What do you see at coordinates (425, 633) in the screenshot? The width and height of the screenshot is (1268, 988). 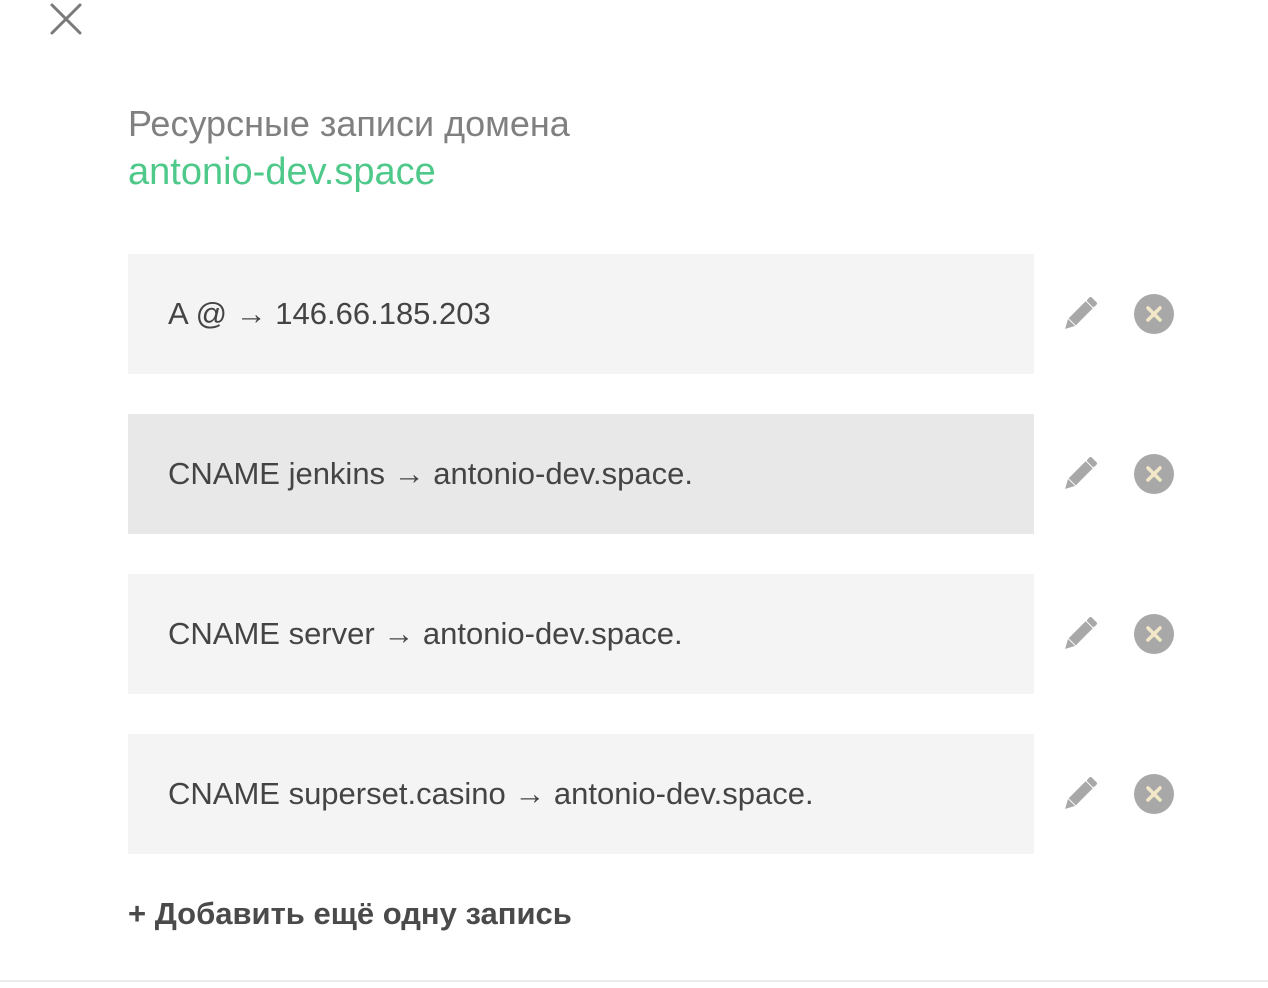 I see `record-text: CNAME server → antonio-dev.space.` at bounding box center [425, 633].